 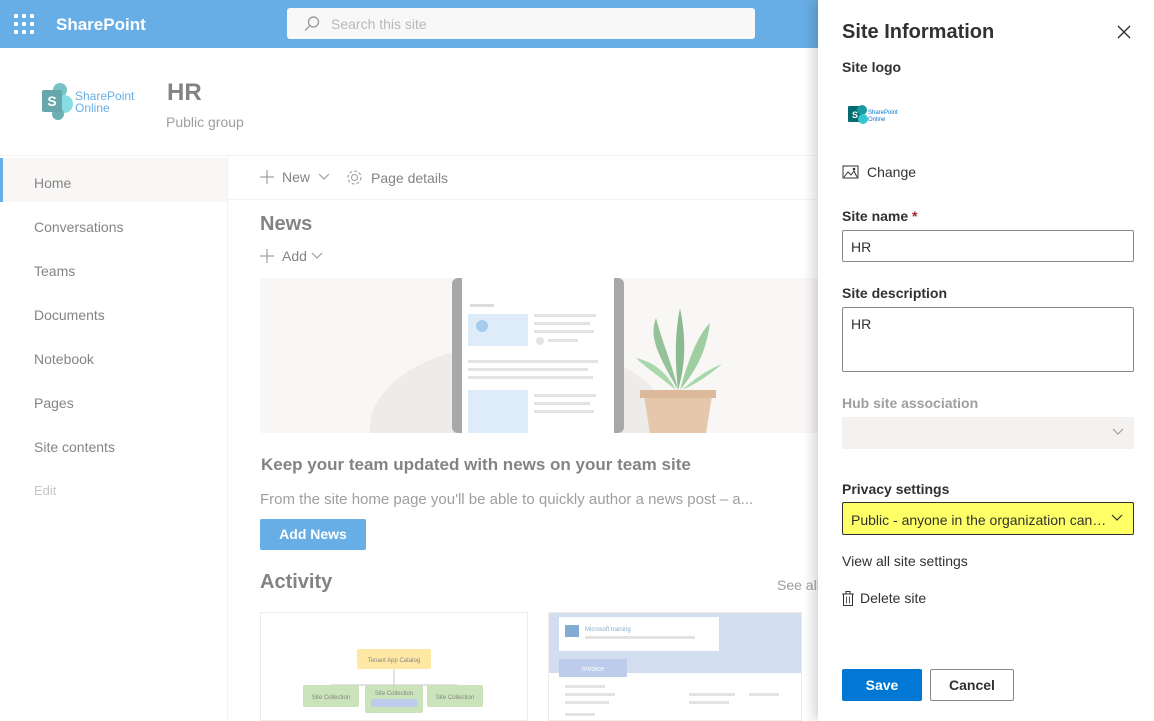 What do you see at coordinates (872, 67) in the screenshot?
I see `site-logo-label: Site logo` at bounding box center [872, 67].